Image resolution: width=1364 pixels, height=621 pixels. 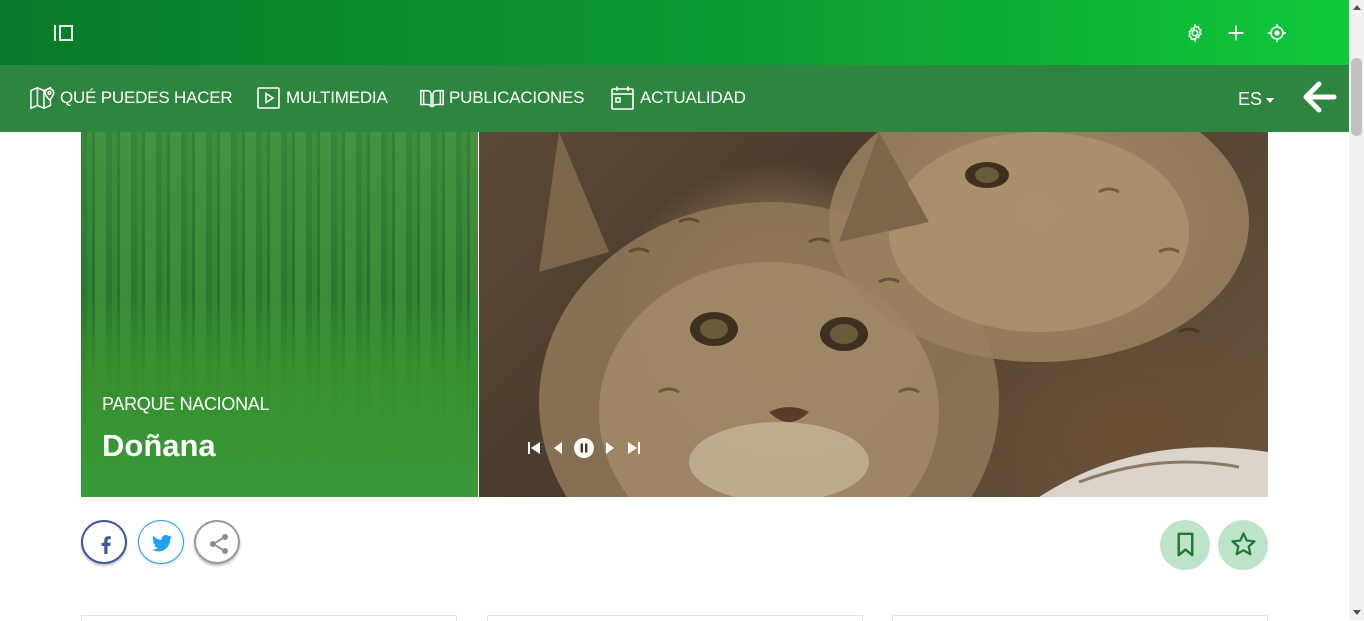 I want to click on nav-label: MULTIMEDIA, so click(x=337, y=97).